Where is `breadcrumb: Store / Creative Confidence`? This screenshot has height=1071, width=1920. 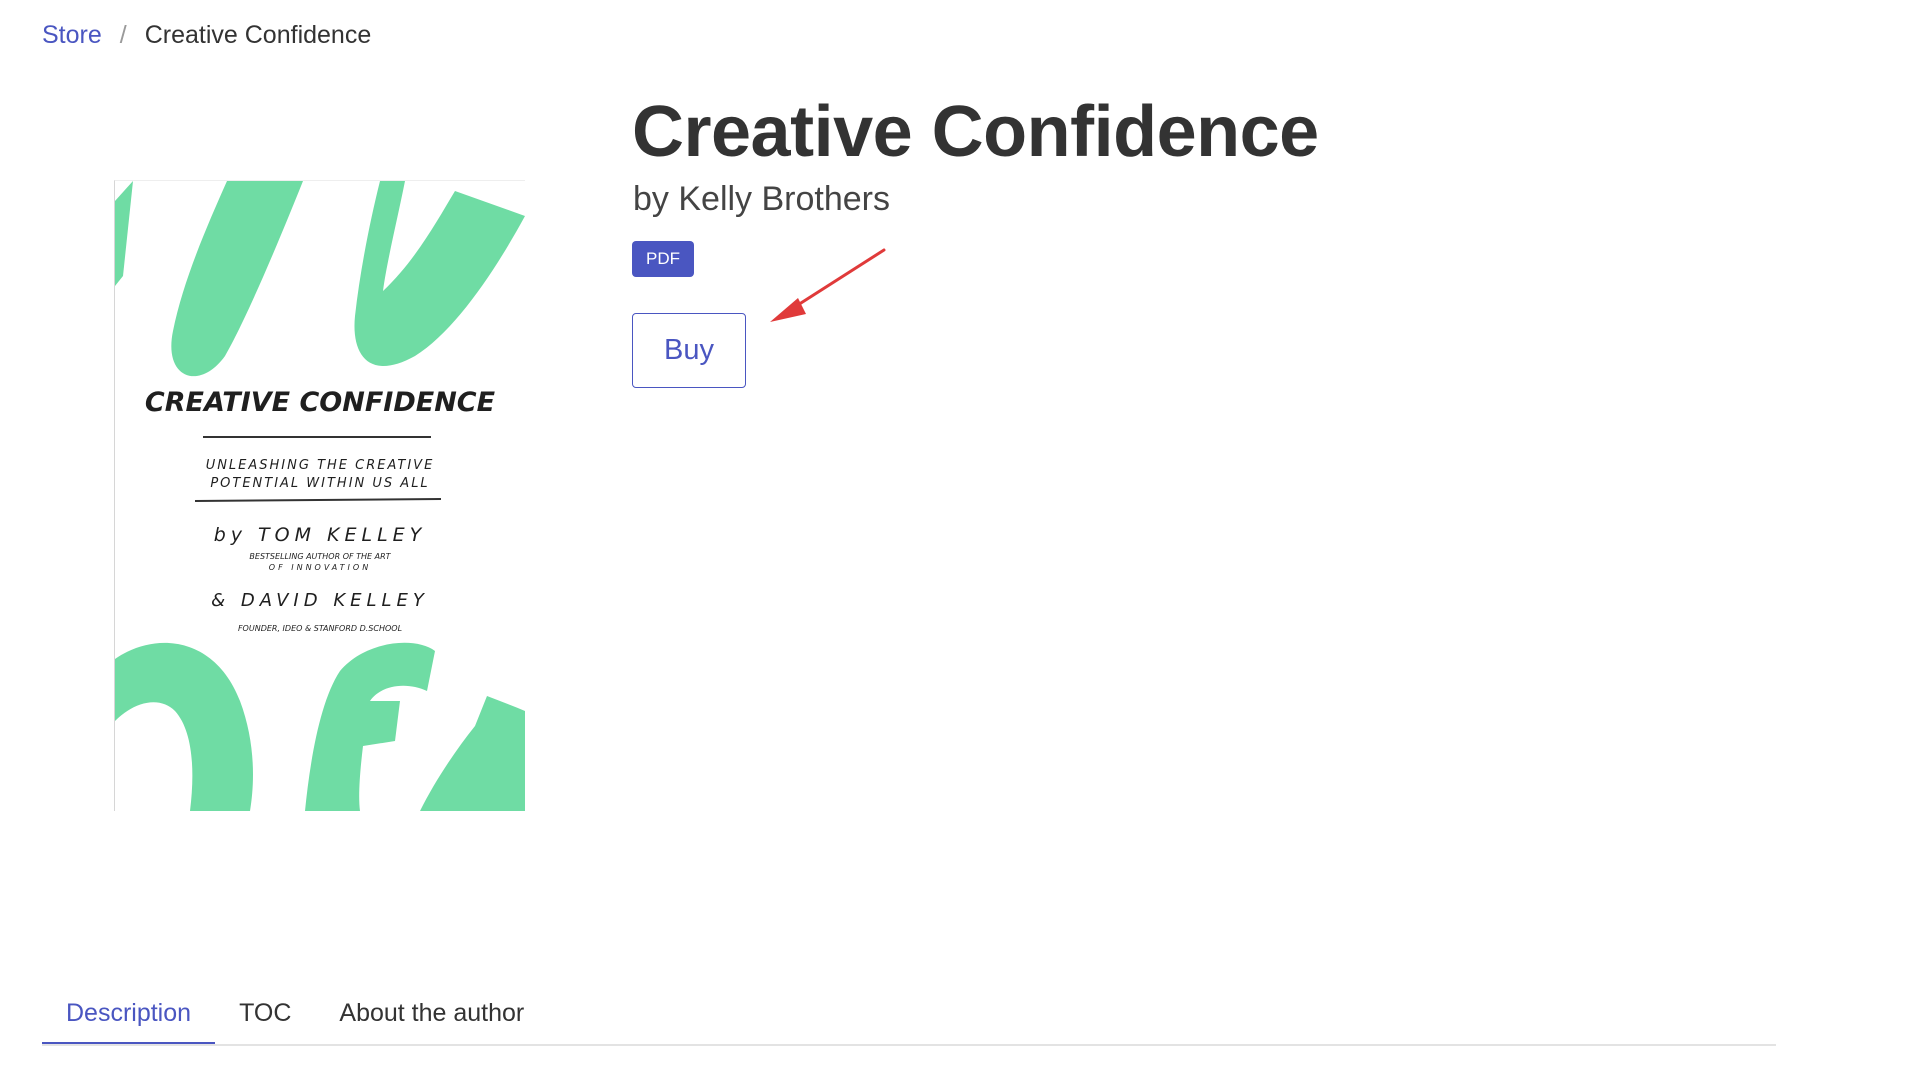
breadcrumb: Store / Creative Confidence is located at coordinates (206, 35).